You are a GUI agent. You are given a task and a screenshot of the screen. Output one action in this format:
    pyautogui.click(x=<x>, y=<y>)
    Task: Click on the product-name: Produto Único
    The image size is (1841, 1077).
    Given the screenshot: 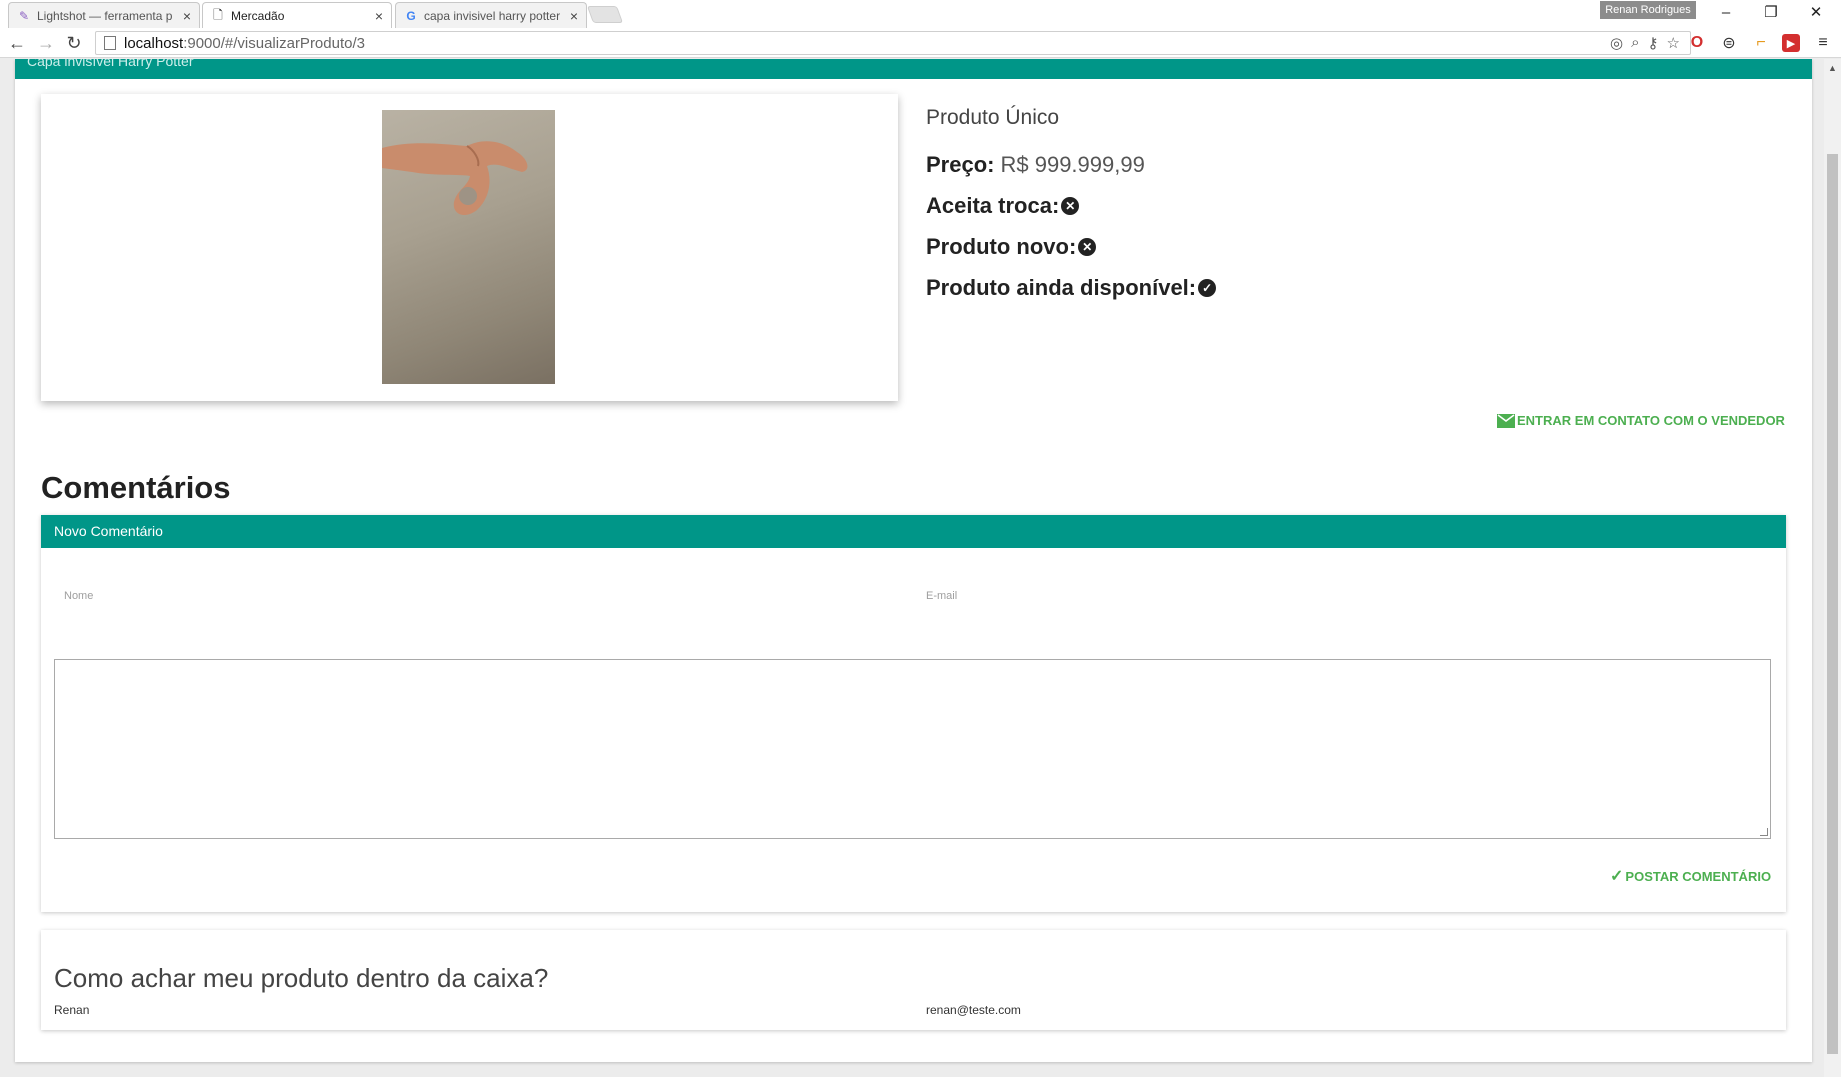 What is the action you would take?
    pyautogui.click(x=993, y=117)
    